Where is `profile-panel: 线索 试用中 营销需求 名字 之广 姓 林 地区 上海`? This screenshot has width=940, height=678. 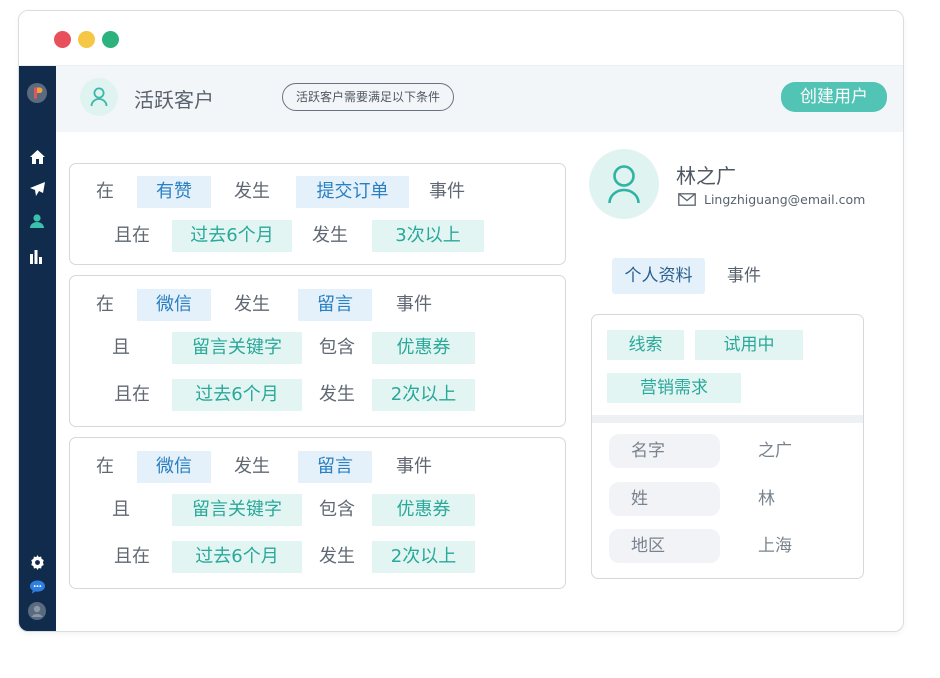 profile-panel: 线索 试用中 营销需求 名字 之广 姓 林 地区 上海 is located at coordinates (727, 446).